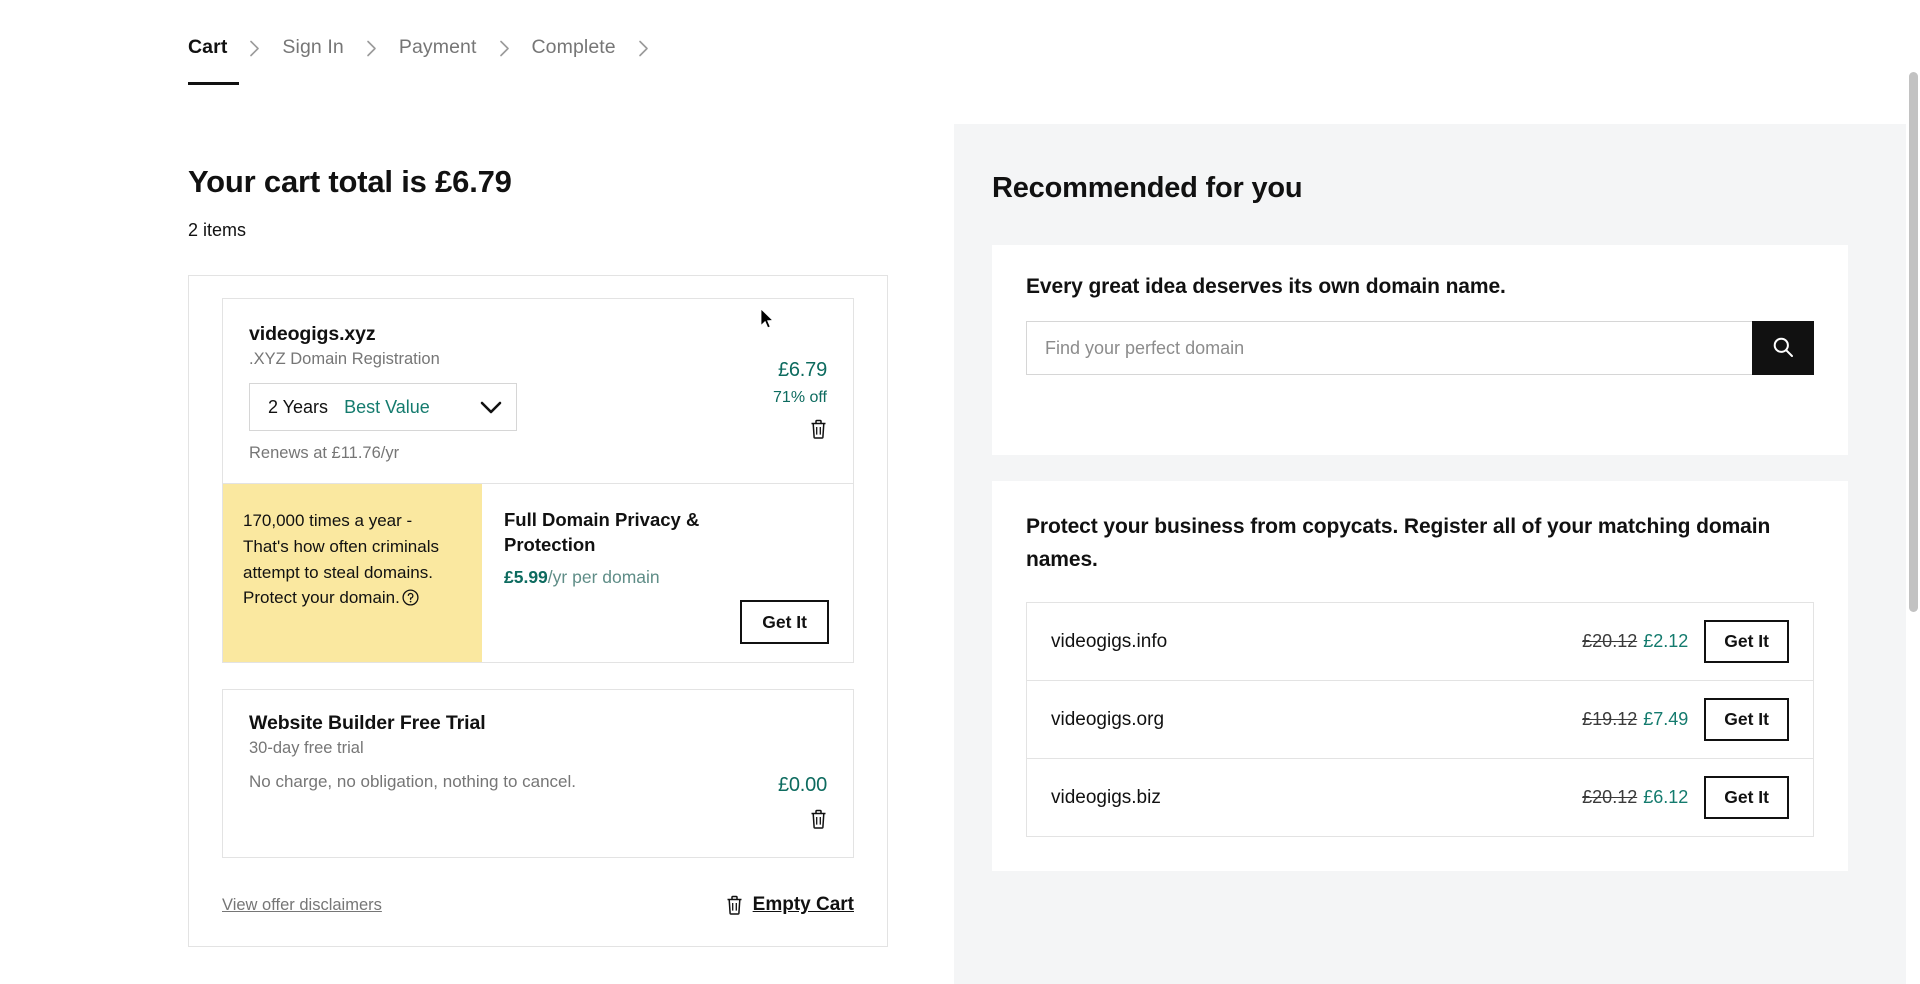 The height and width of the screenshot is (984, 1920). What do you see at coordinates (573, 47) in the screenshot?
I see `step-complete-label: Complete` at bounding box center [573, 47].